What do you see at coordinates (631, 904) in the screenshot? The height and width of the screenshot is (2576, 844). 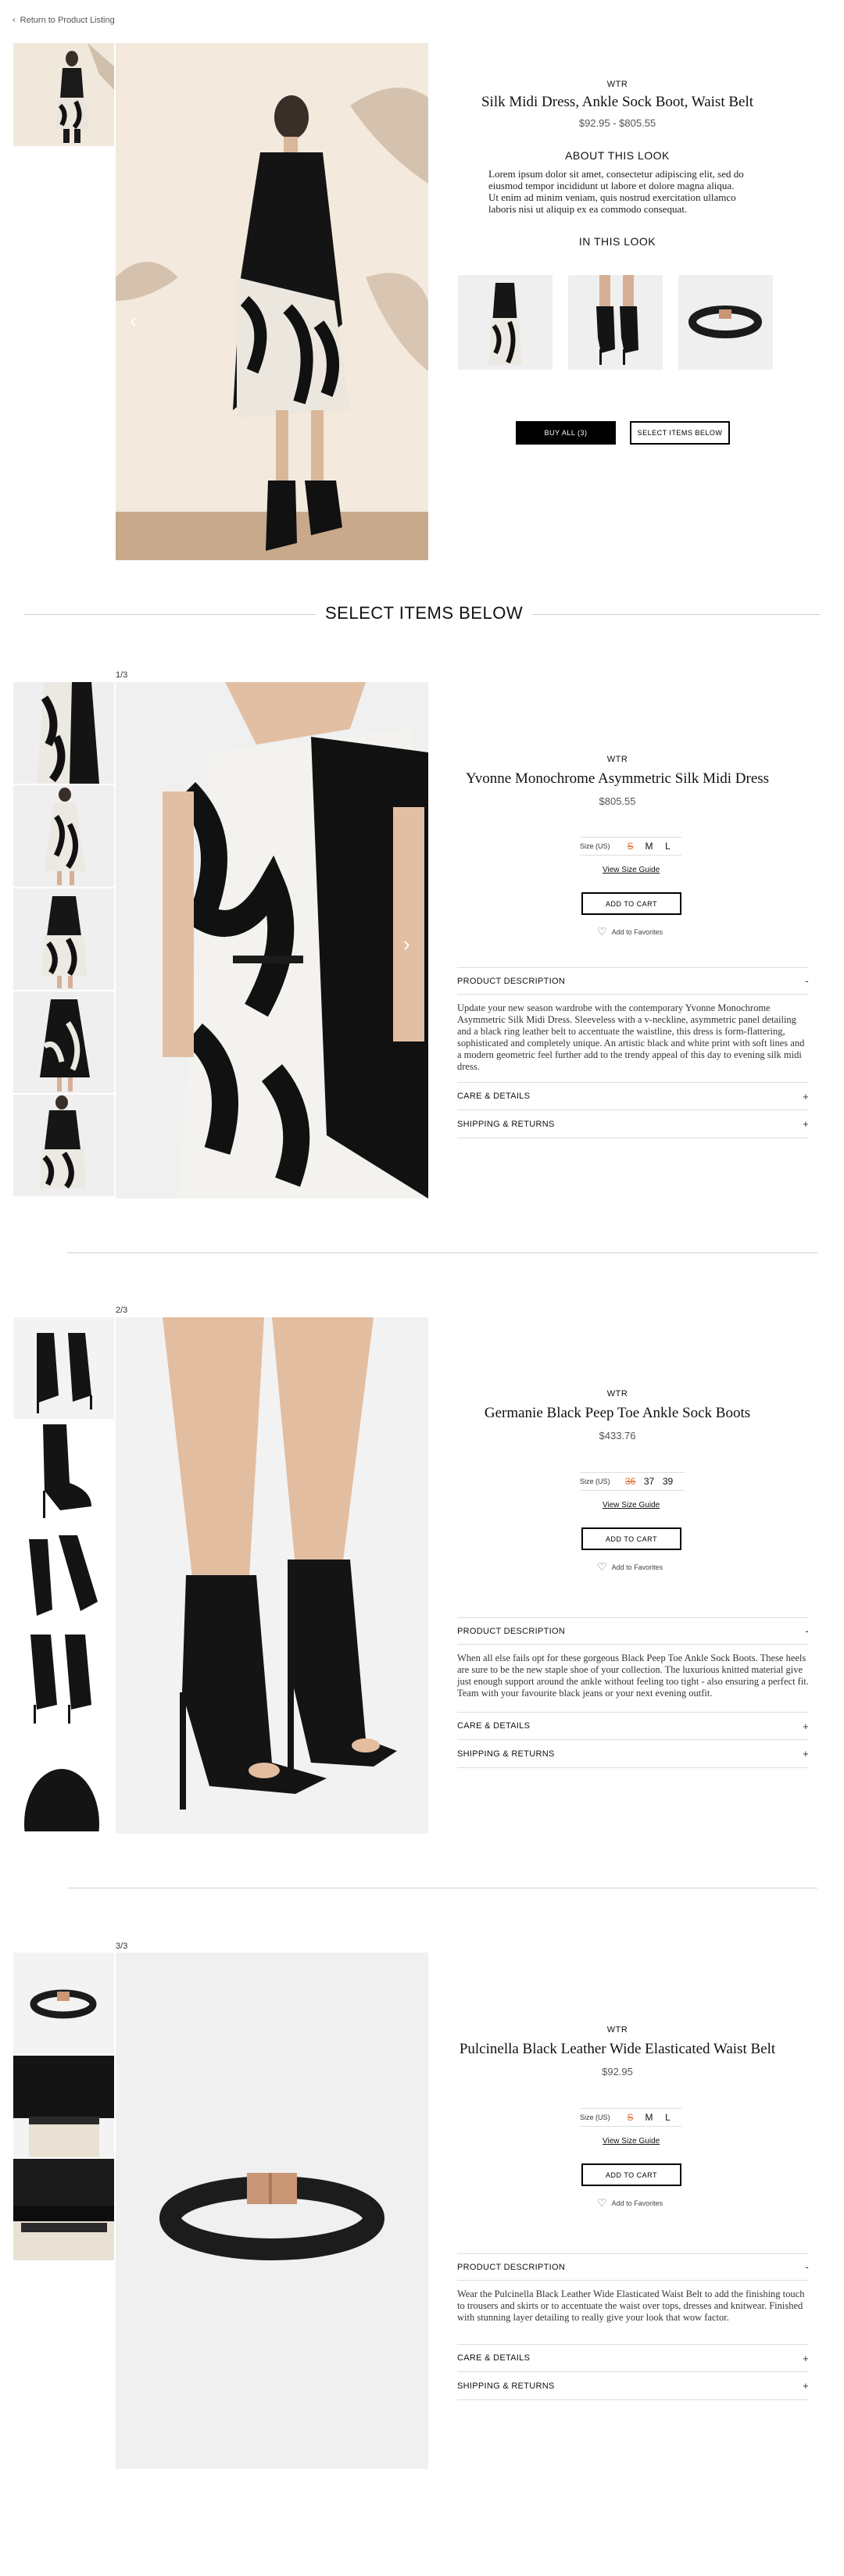 I see `product-1-add-to-cart-button: ADD TO CART` at bounding box center [631, 904].